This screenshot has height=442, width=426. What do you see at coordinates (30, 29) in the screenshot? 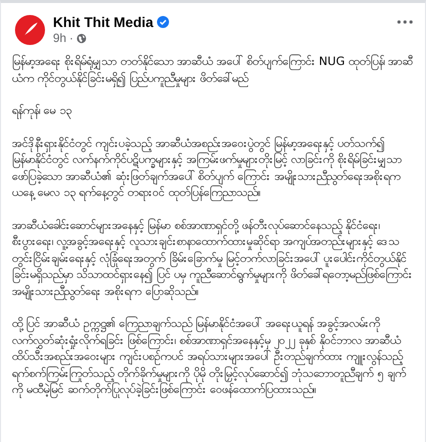
I see `feather-logo-icon` at bounding box center [30, 29].